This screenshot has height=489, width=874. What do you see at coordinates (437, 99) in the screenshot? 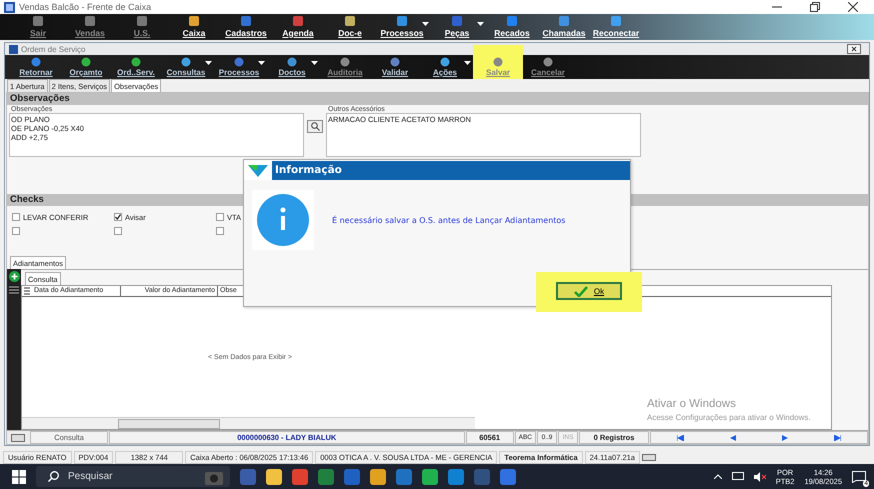
I see `section-header: Observações` at bounding box center [437, 99].